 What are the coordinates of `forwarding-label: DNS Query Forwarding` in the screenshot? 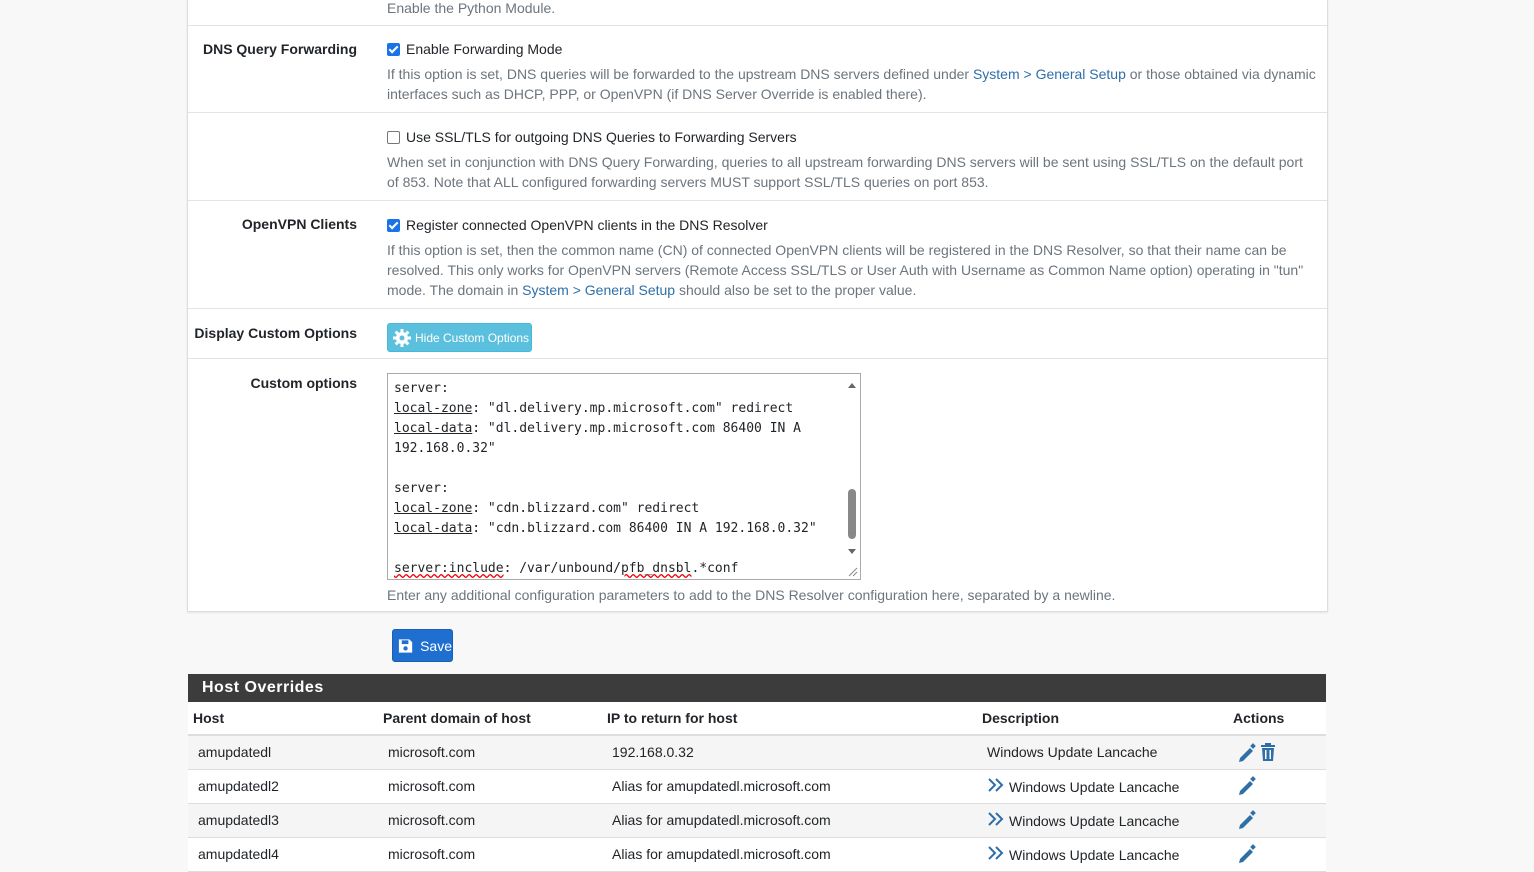 It's located at (279, 49).